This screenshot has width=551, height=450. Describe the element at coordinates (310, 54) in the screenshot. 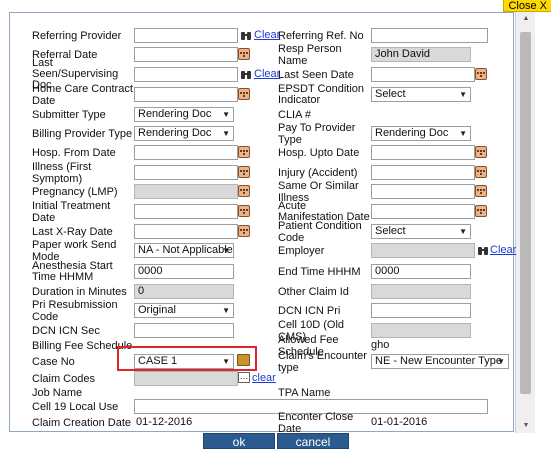

I see `resp-person-name-label: Resp Person Name` at that location.